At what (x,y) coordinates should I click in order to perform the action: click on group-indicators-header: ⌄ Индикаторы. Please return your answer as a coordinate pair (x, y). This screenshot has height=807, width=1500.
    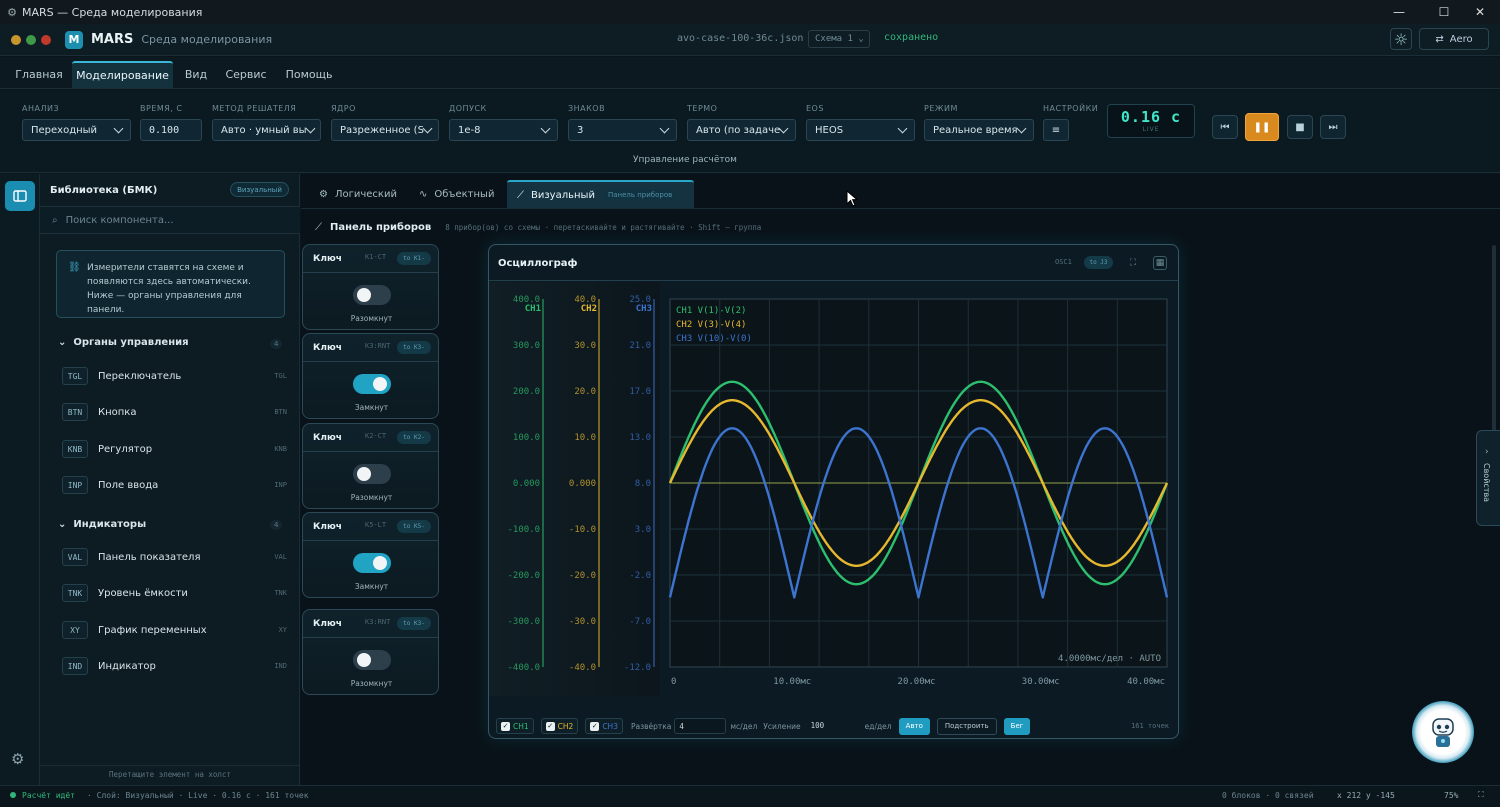
    Looking at the image, I should click on (102, 524).